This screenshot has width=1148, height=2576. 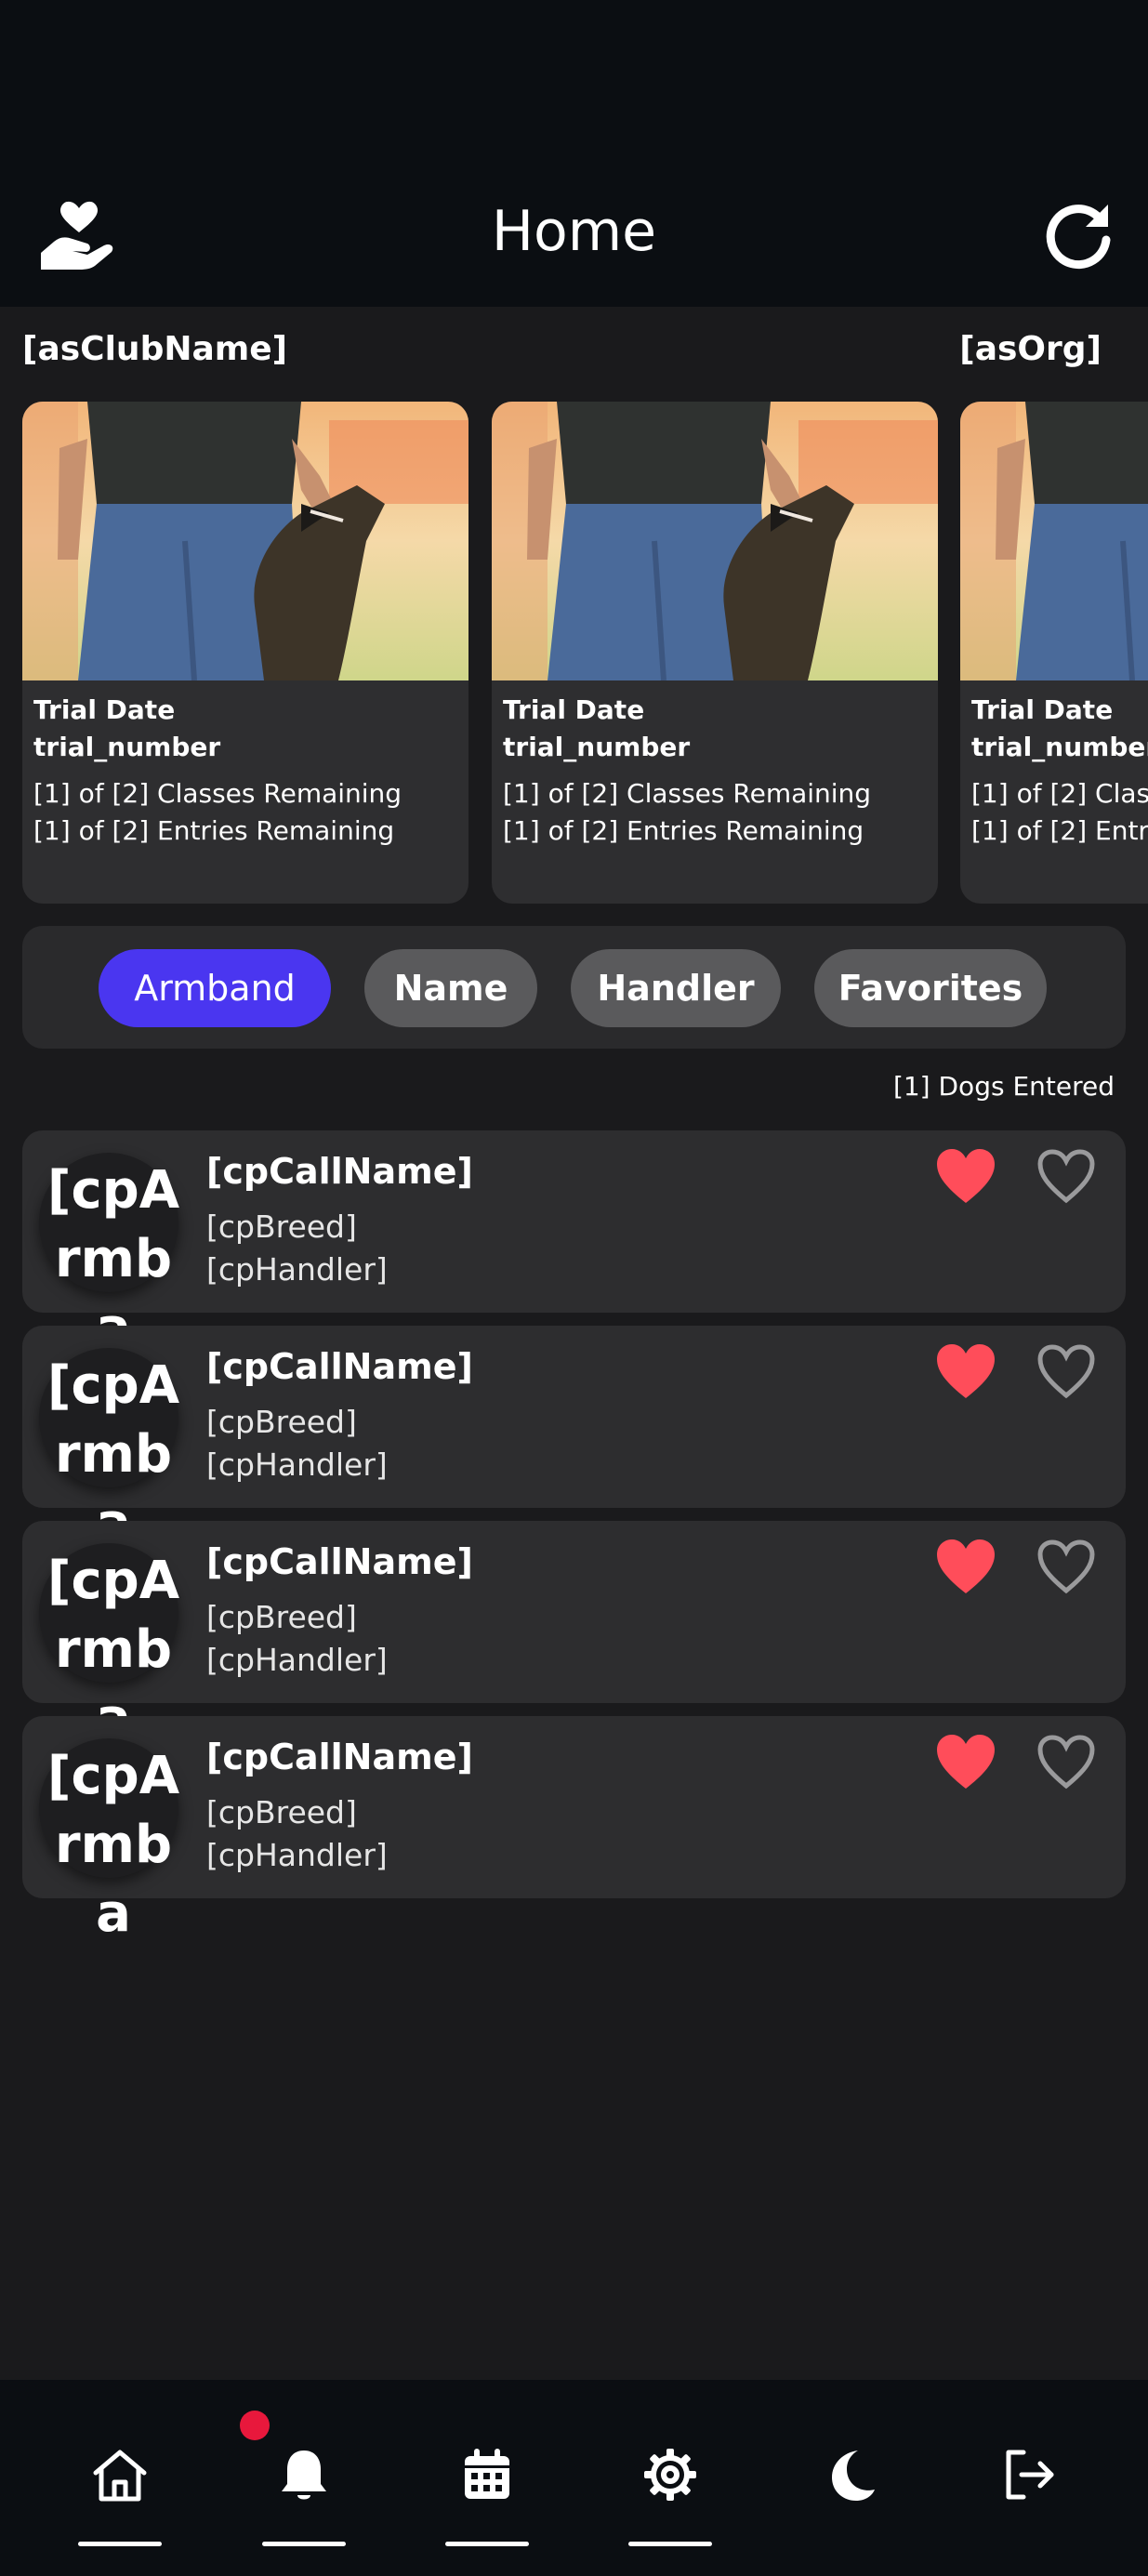 What do you see at coordinates (1030, 349) in the screenshot?
I see `org-name: [asOrg]` at bounding box center [1030, 349].